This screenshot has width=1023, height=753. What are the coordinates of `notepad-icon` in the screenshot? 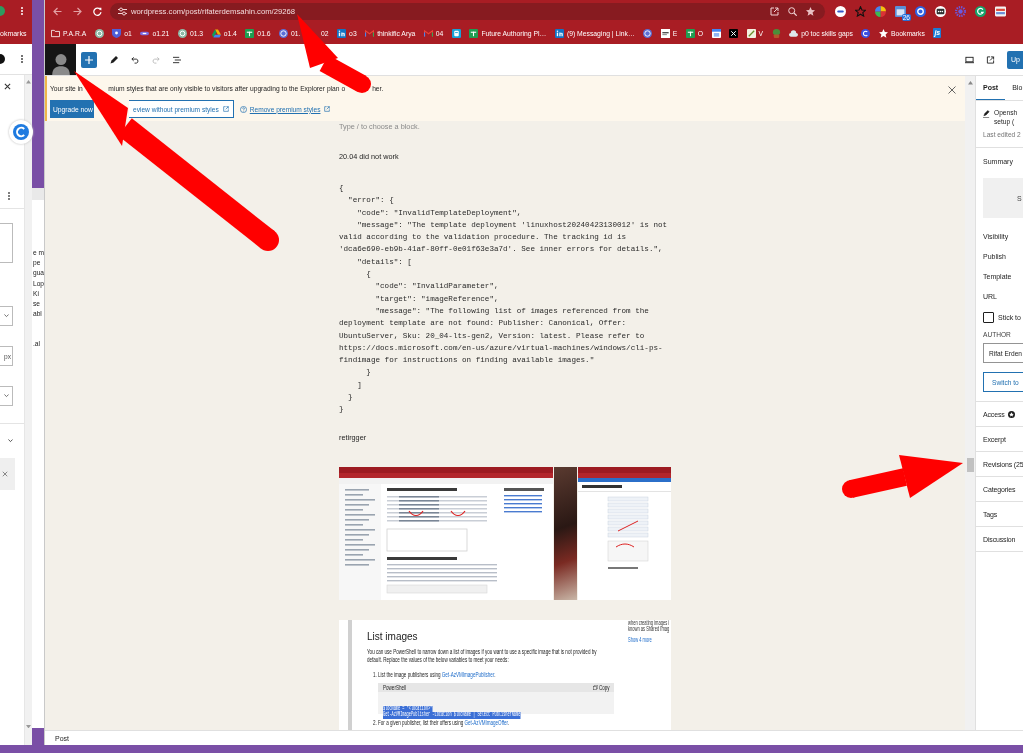 It's located at (751, 33).